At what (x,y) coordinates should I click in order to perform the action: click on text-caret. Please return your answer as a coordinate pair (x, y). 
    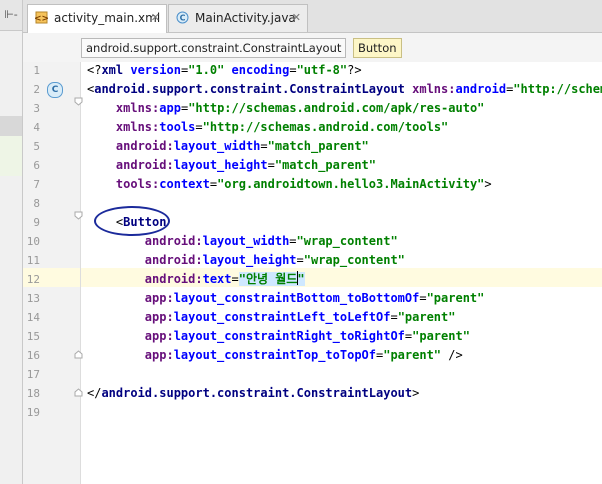
    Looking at the image, I should click on (297, 278).